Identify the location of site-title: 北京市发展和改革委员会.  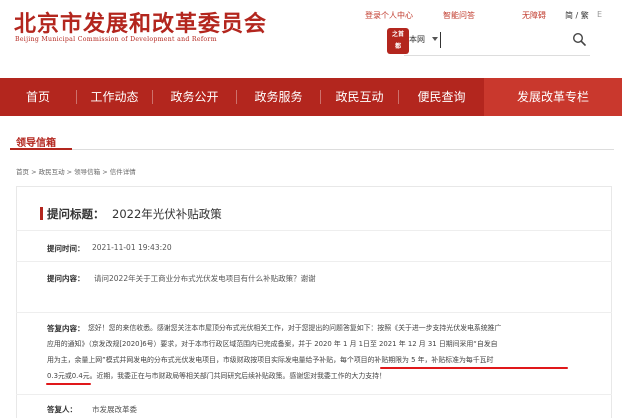
(140, 22).